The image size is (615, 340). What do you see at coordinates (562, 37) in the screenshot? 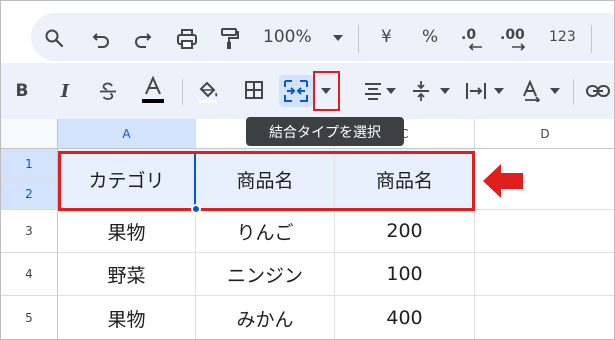
I see `more-formats-button: 123` at bounding box center [562, 37].